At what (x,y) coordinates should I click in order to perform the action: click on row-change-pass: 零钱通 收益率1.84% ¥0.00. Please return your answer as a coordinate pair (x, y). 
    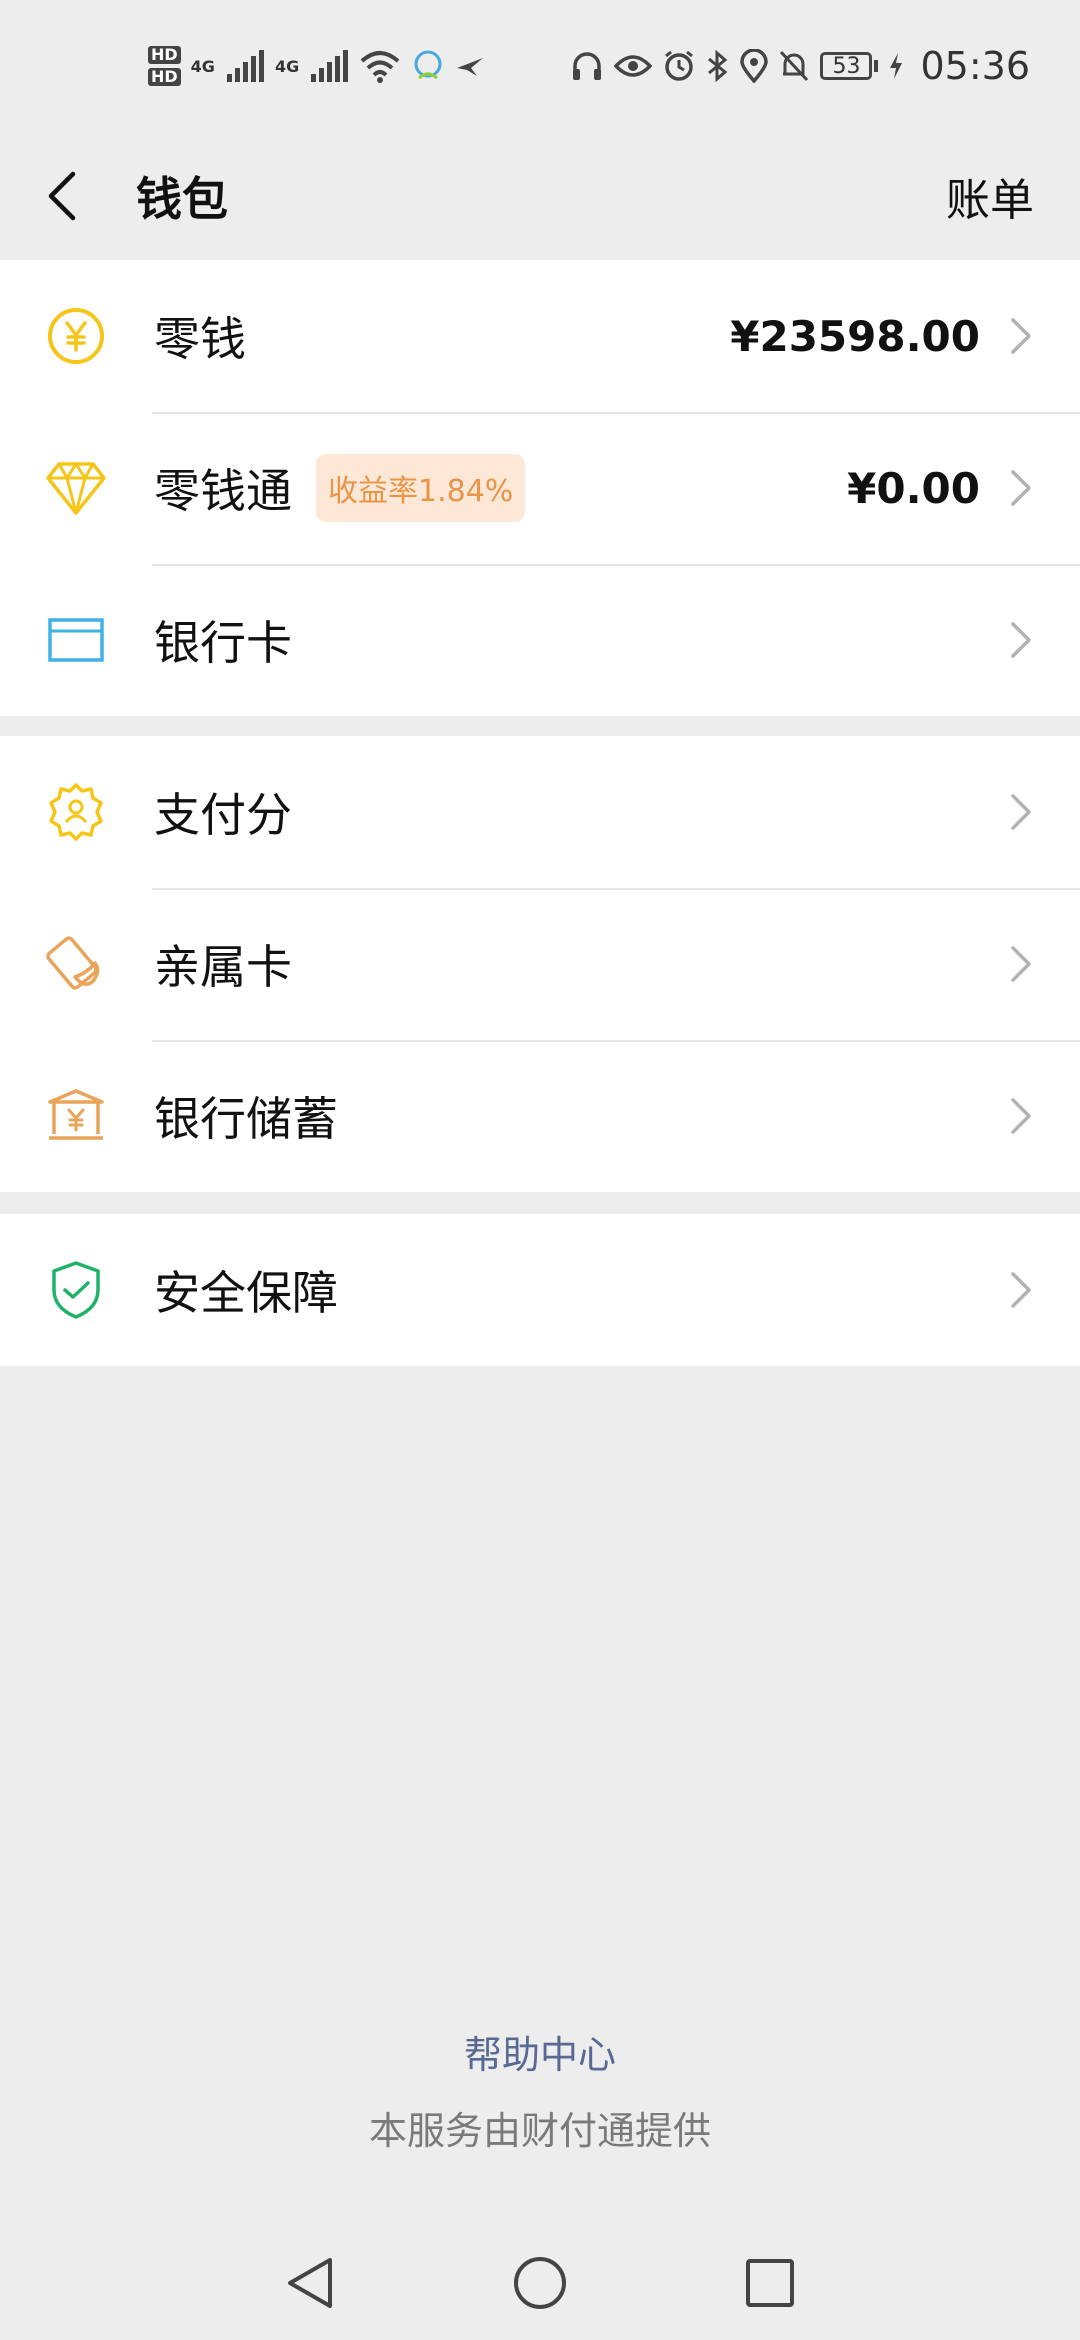
    Looking at the image, I should click on (540, 488).